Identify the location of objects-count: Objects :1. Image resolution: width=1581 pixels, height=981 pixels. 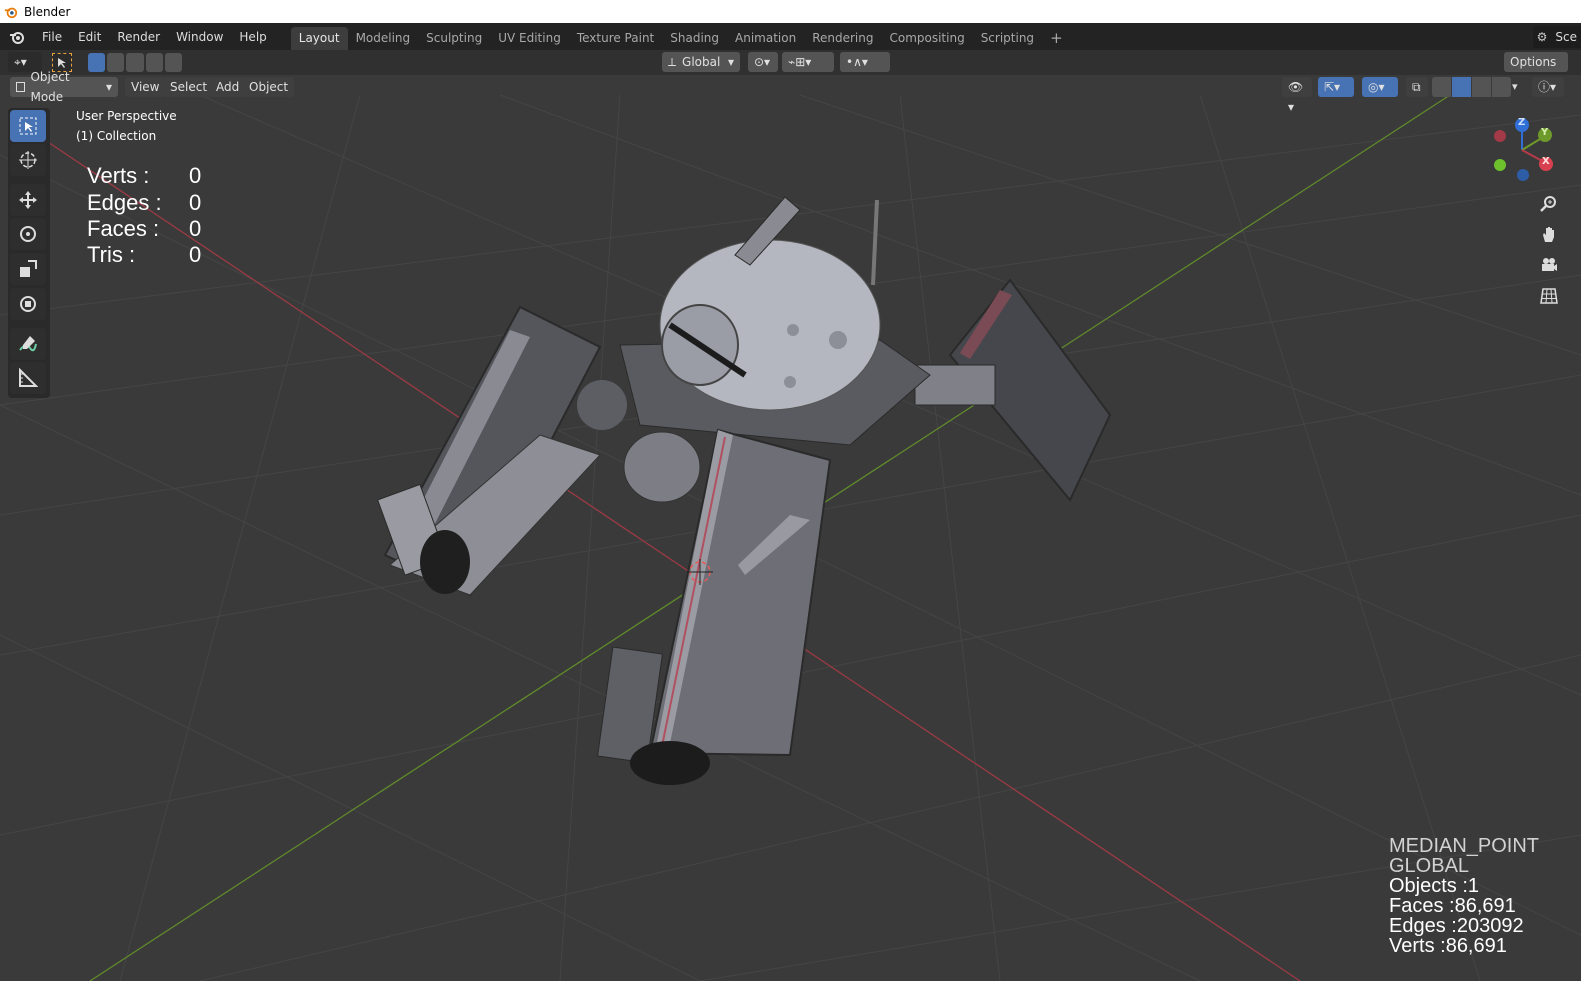
(1434, 886).